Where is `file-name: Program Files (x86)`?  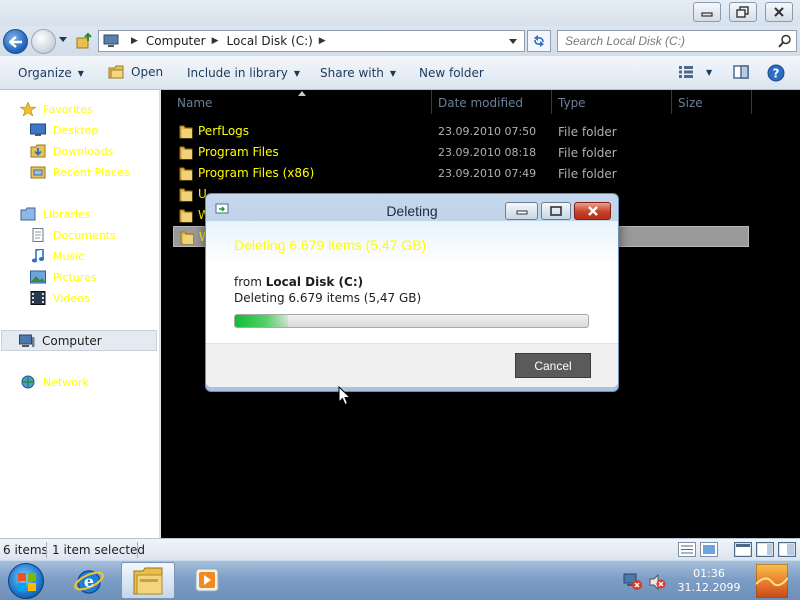
file-name: Program Files (x86) is located at coordinates (256, 173).